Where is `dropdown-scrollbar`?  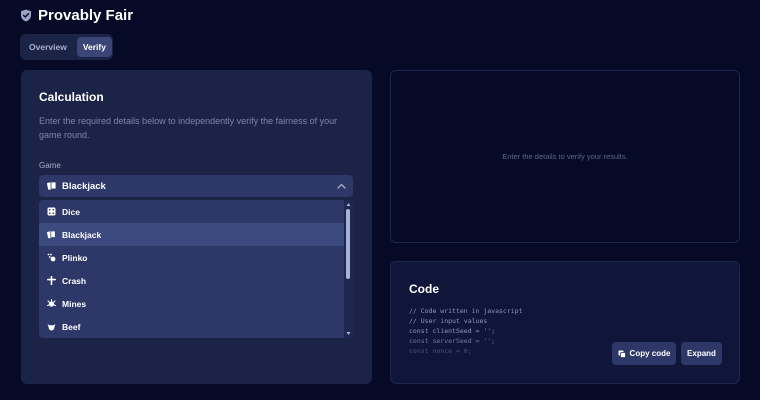
dropdown-scrollbar is located at coordinates (348, 269).